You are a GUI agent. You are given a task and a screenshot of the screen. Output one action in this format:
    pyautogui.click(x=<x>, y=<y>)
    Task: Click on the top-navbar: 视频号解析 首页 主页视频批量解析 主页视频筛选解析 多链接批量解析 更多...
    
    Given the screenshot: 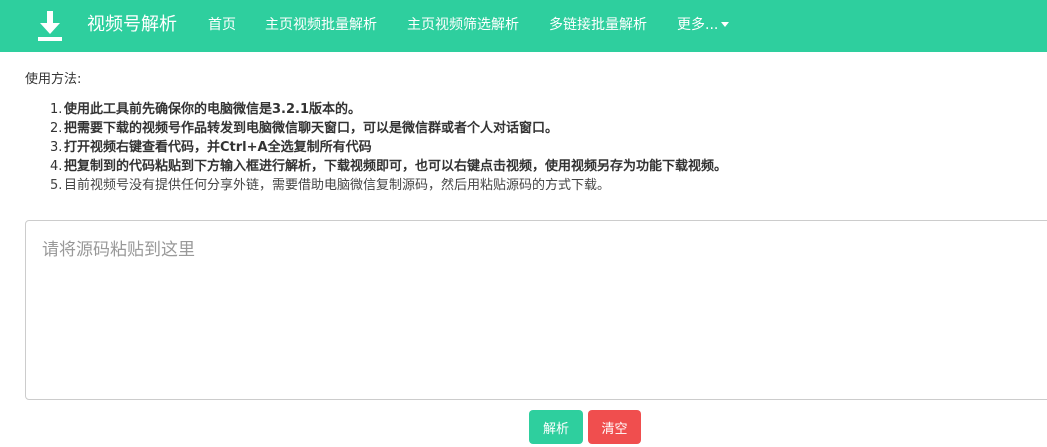 What is the action you would take?
    pyautogui.click(x=523, y=26)
    